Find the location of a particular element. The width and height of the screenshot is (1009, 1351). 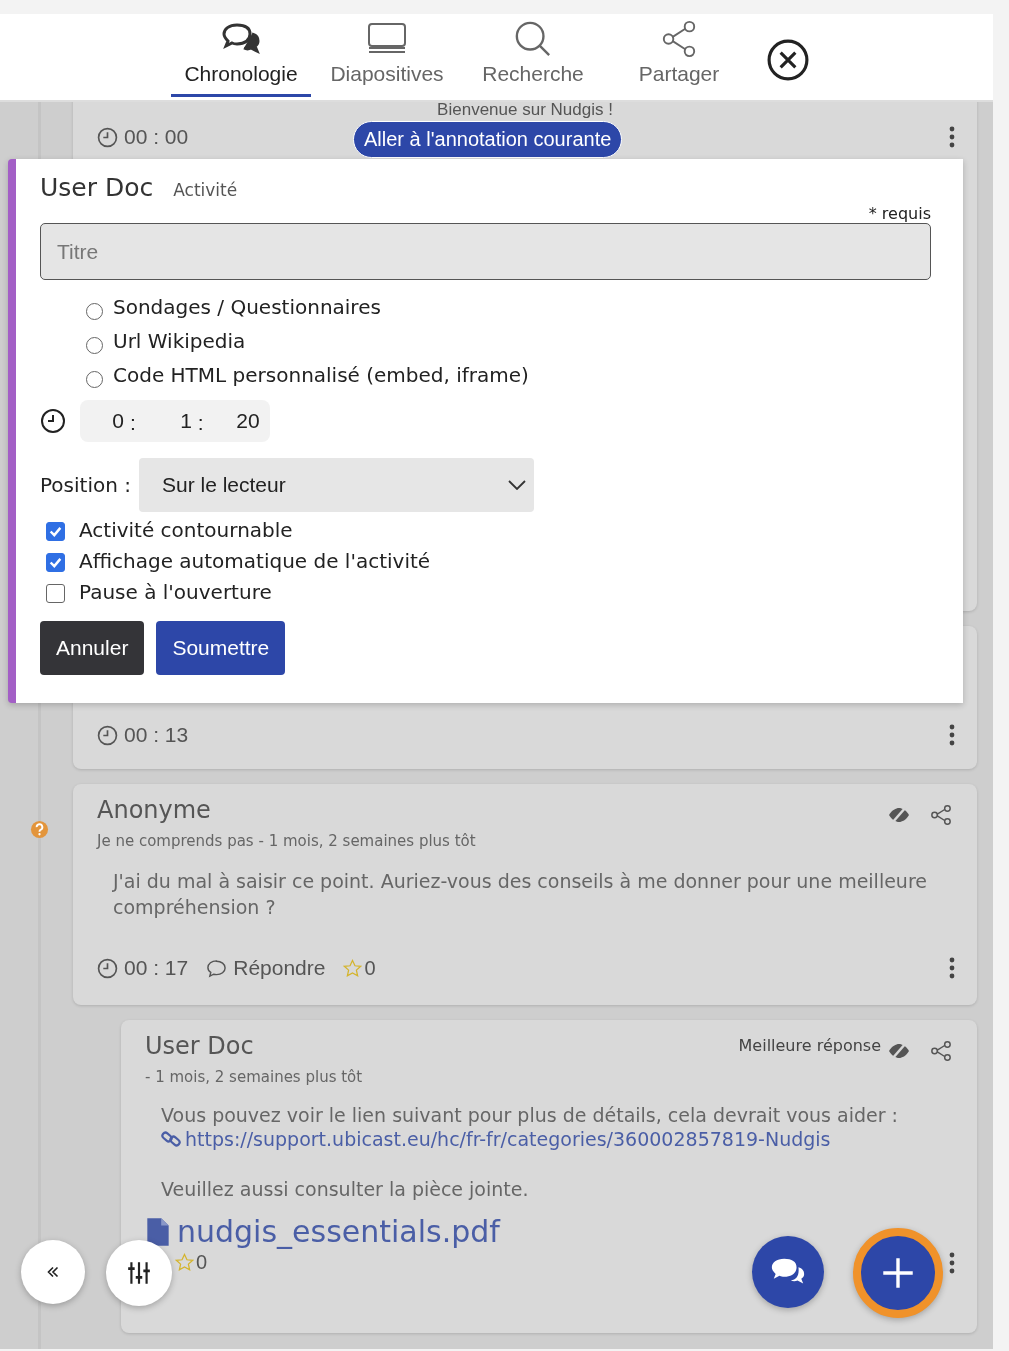

annotation-meta: - 1 mois, 2 semaines plus tôt is located at coordinates (254, 1077).